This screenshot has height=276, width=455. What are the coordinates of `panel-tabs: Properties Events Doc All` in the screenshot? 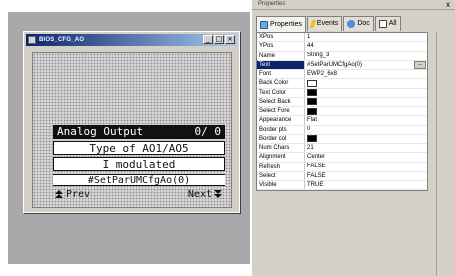 It's located at (328, 24).